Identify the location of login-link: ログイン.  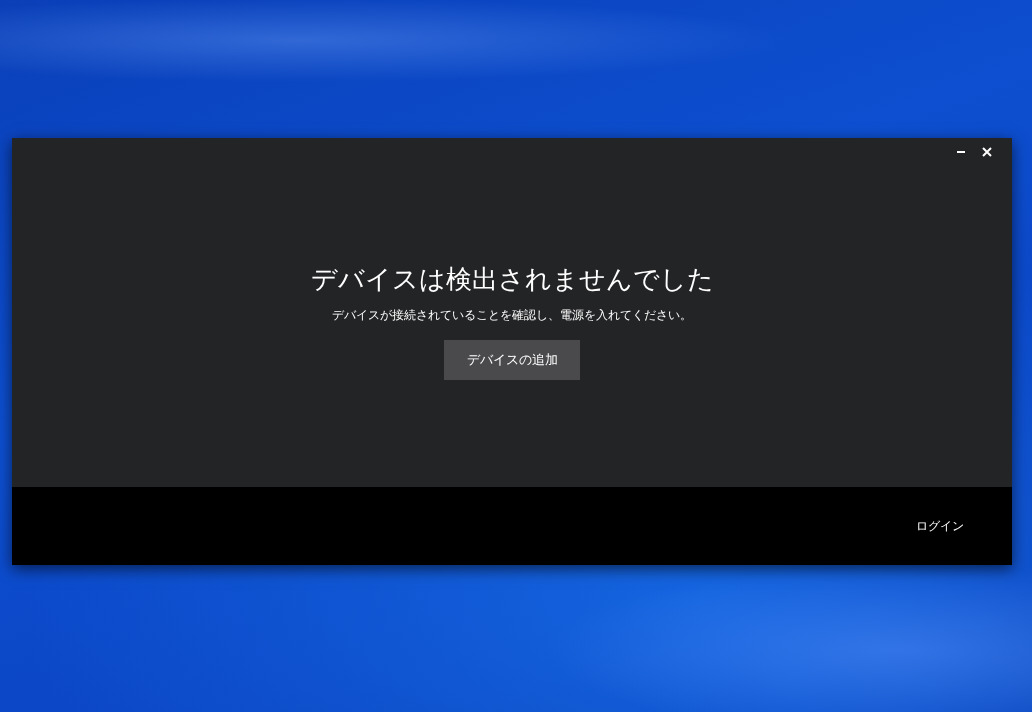
(940, 526).